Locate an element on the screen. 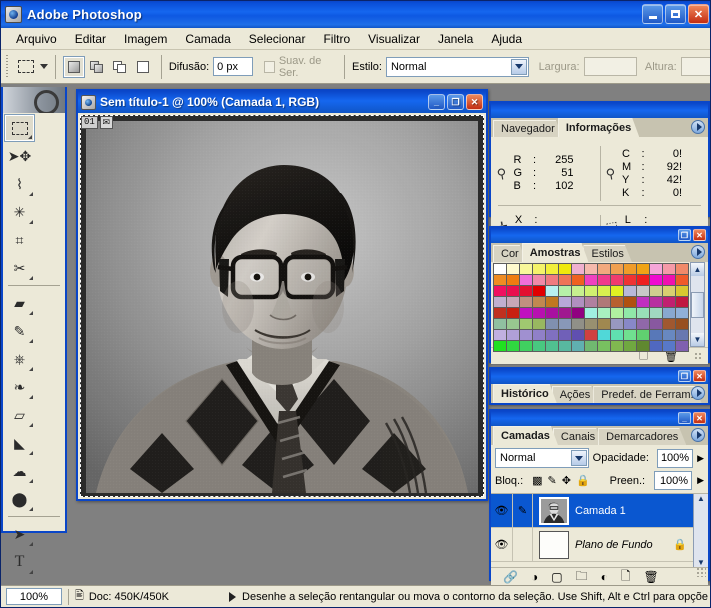  options-bar-gripper is located at coordinates (8, 67).